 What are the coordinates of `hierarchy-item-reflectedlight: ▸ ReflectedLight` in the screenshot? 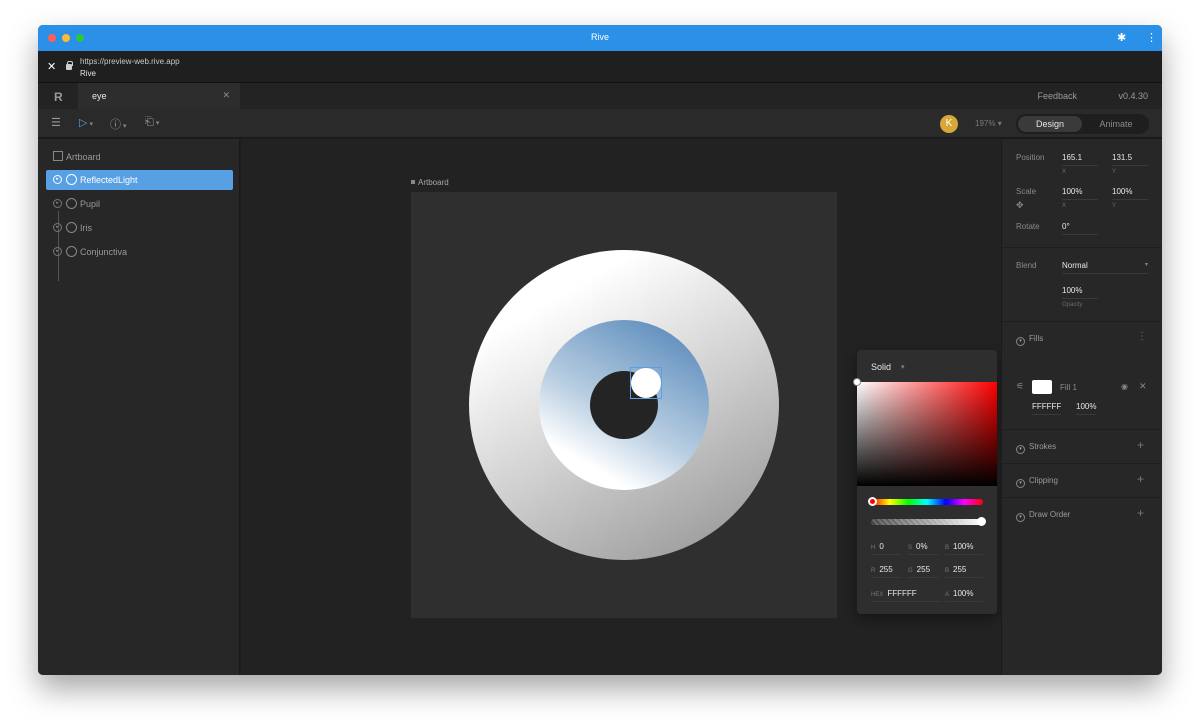 It's located at (139, 180).